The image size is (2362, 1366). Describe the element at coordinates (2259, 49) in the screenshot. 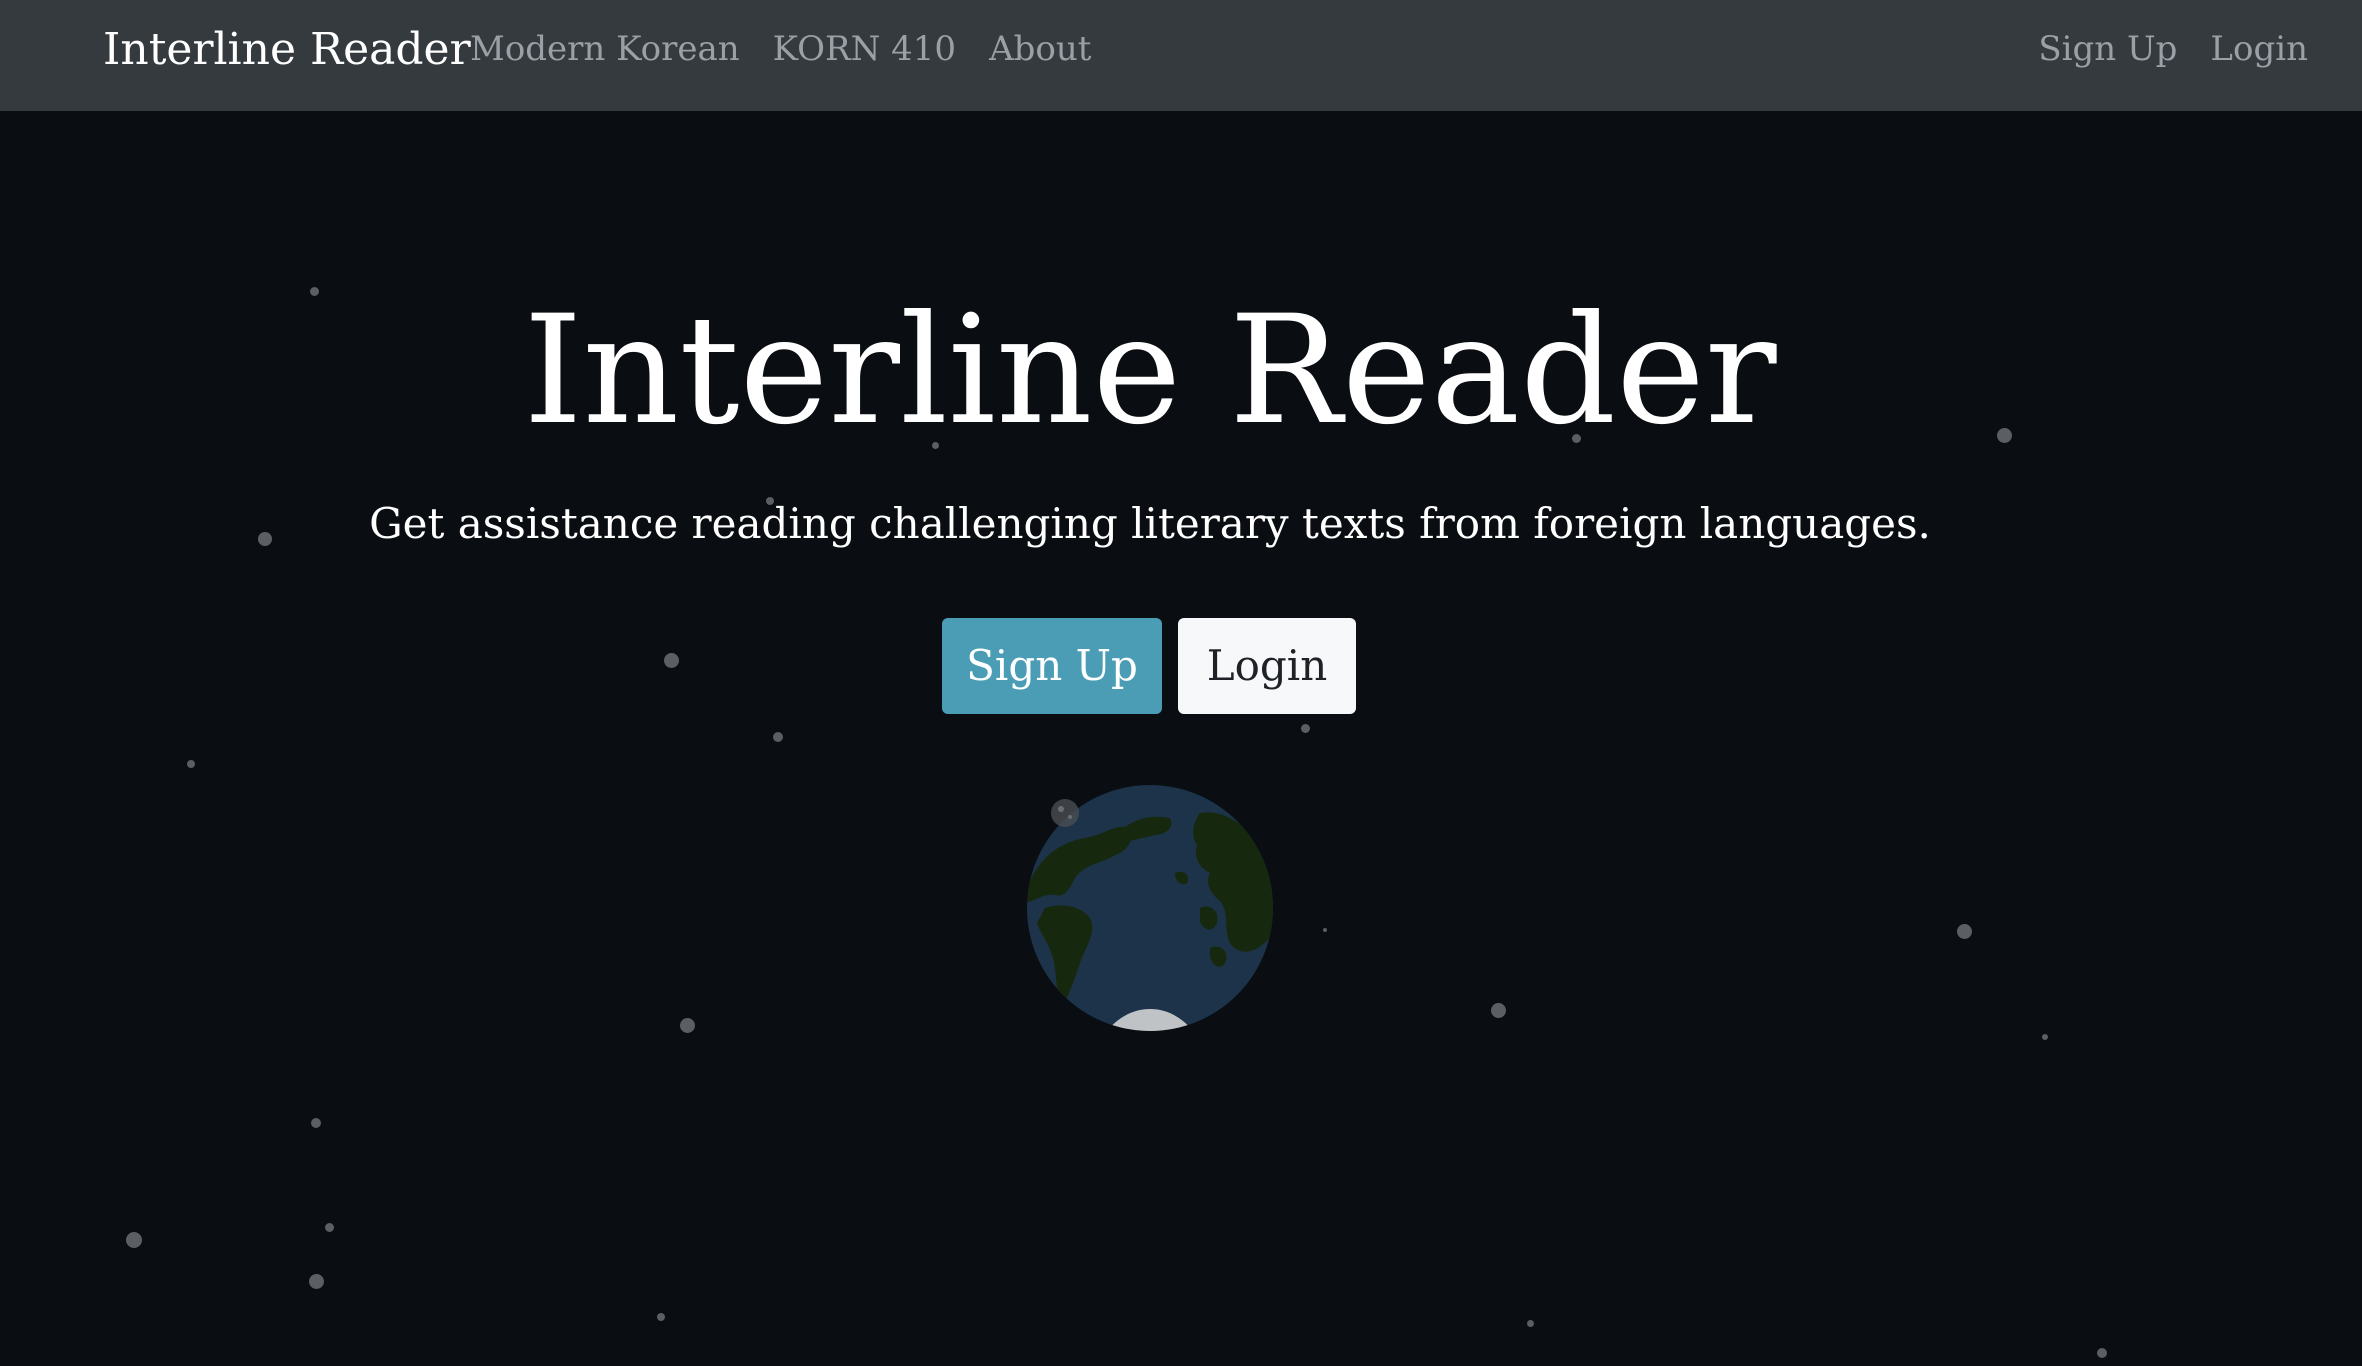

I see `nav-login-link: Login` at that location.